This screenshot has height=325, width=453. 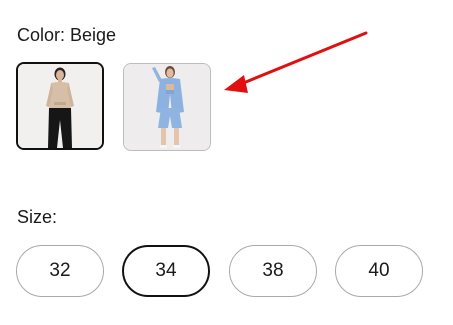 I want to click on blue-outfit-image, so click(x=167, y=107).